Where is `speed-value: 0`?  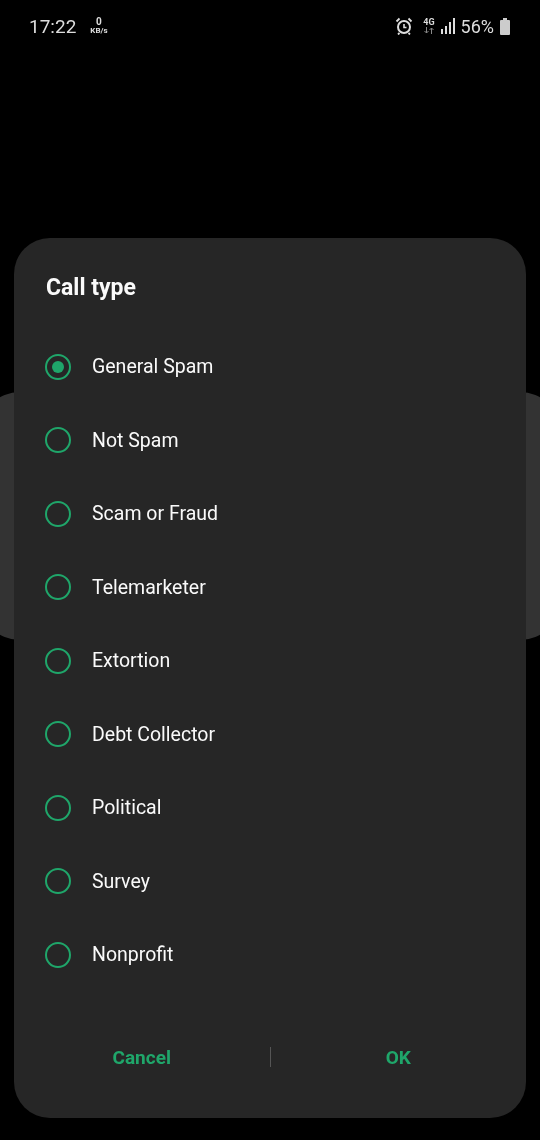 speed-value: 0 is located at coordinates (99, 22).